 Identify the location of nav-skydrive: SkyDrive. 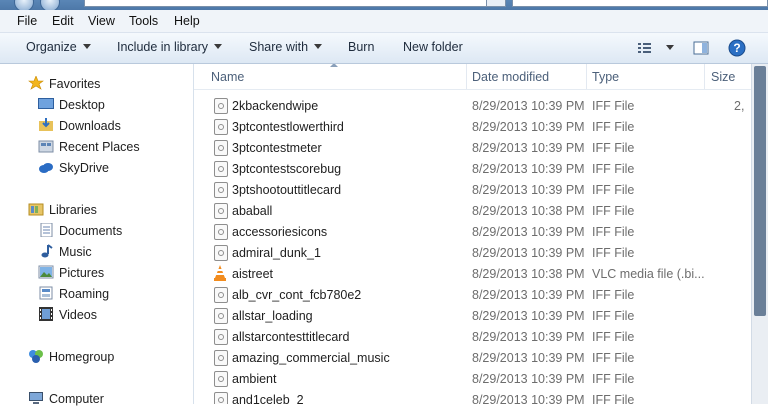
(96, 168).